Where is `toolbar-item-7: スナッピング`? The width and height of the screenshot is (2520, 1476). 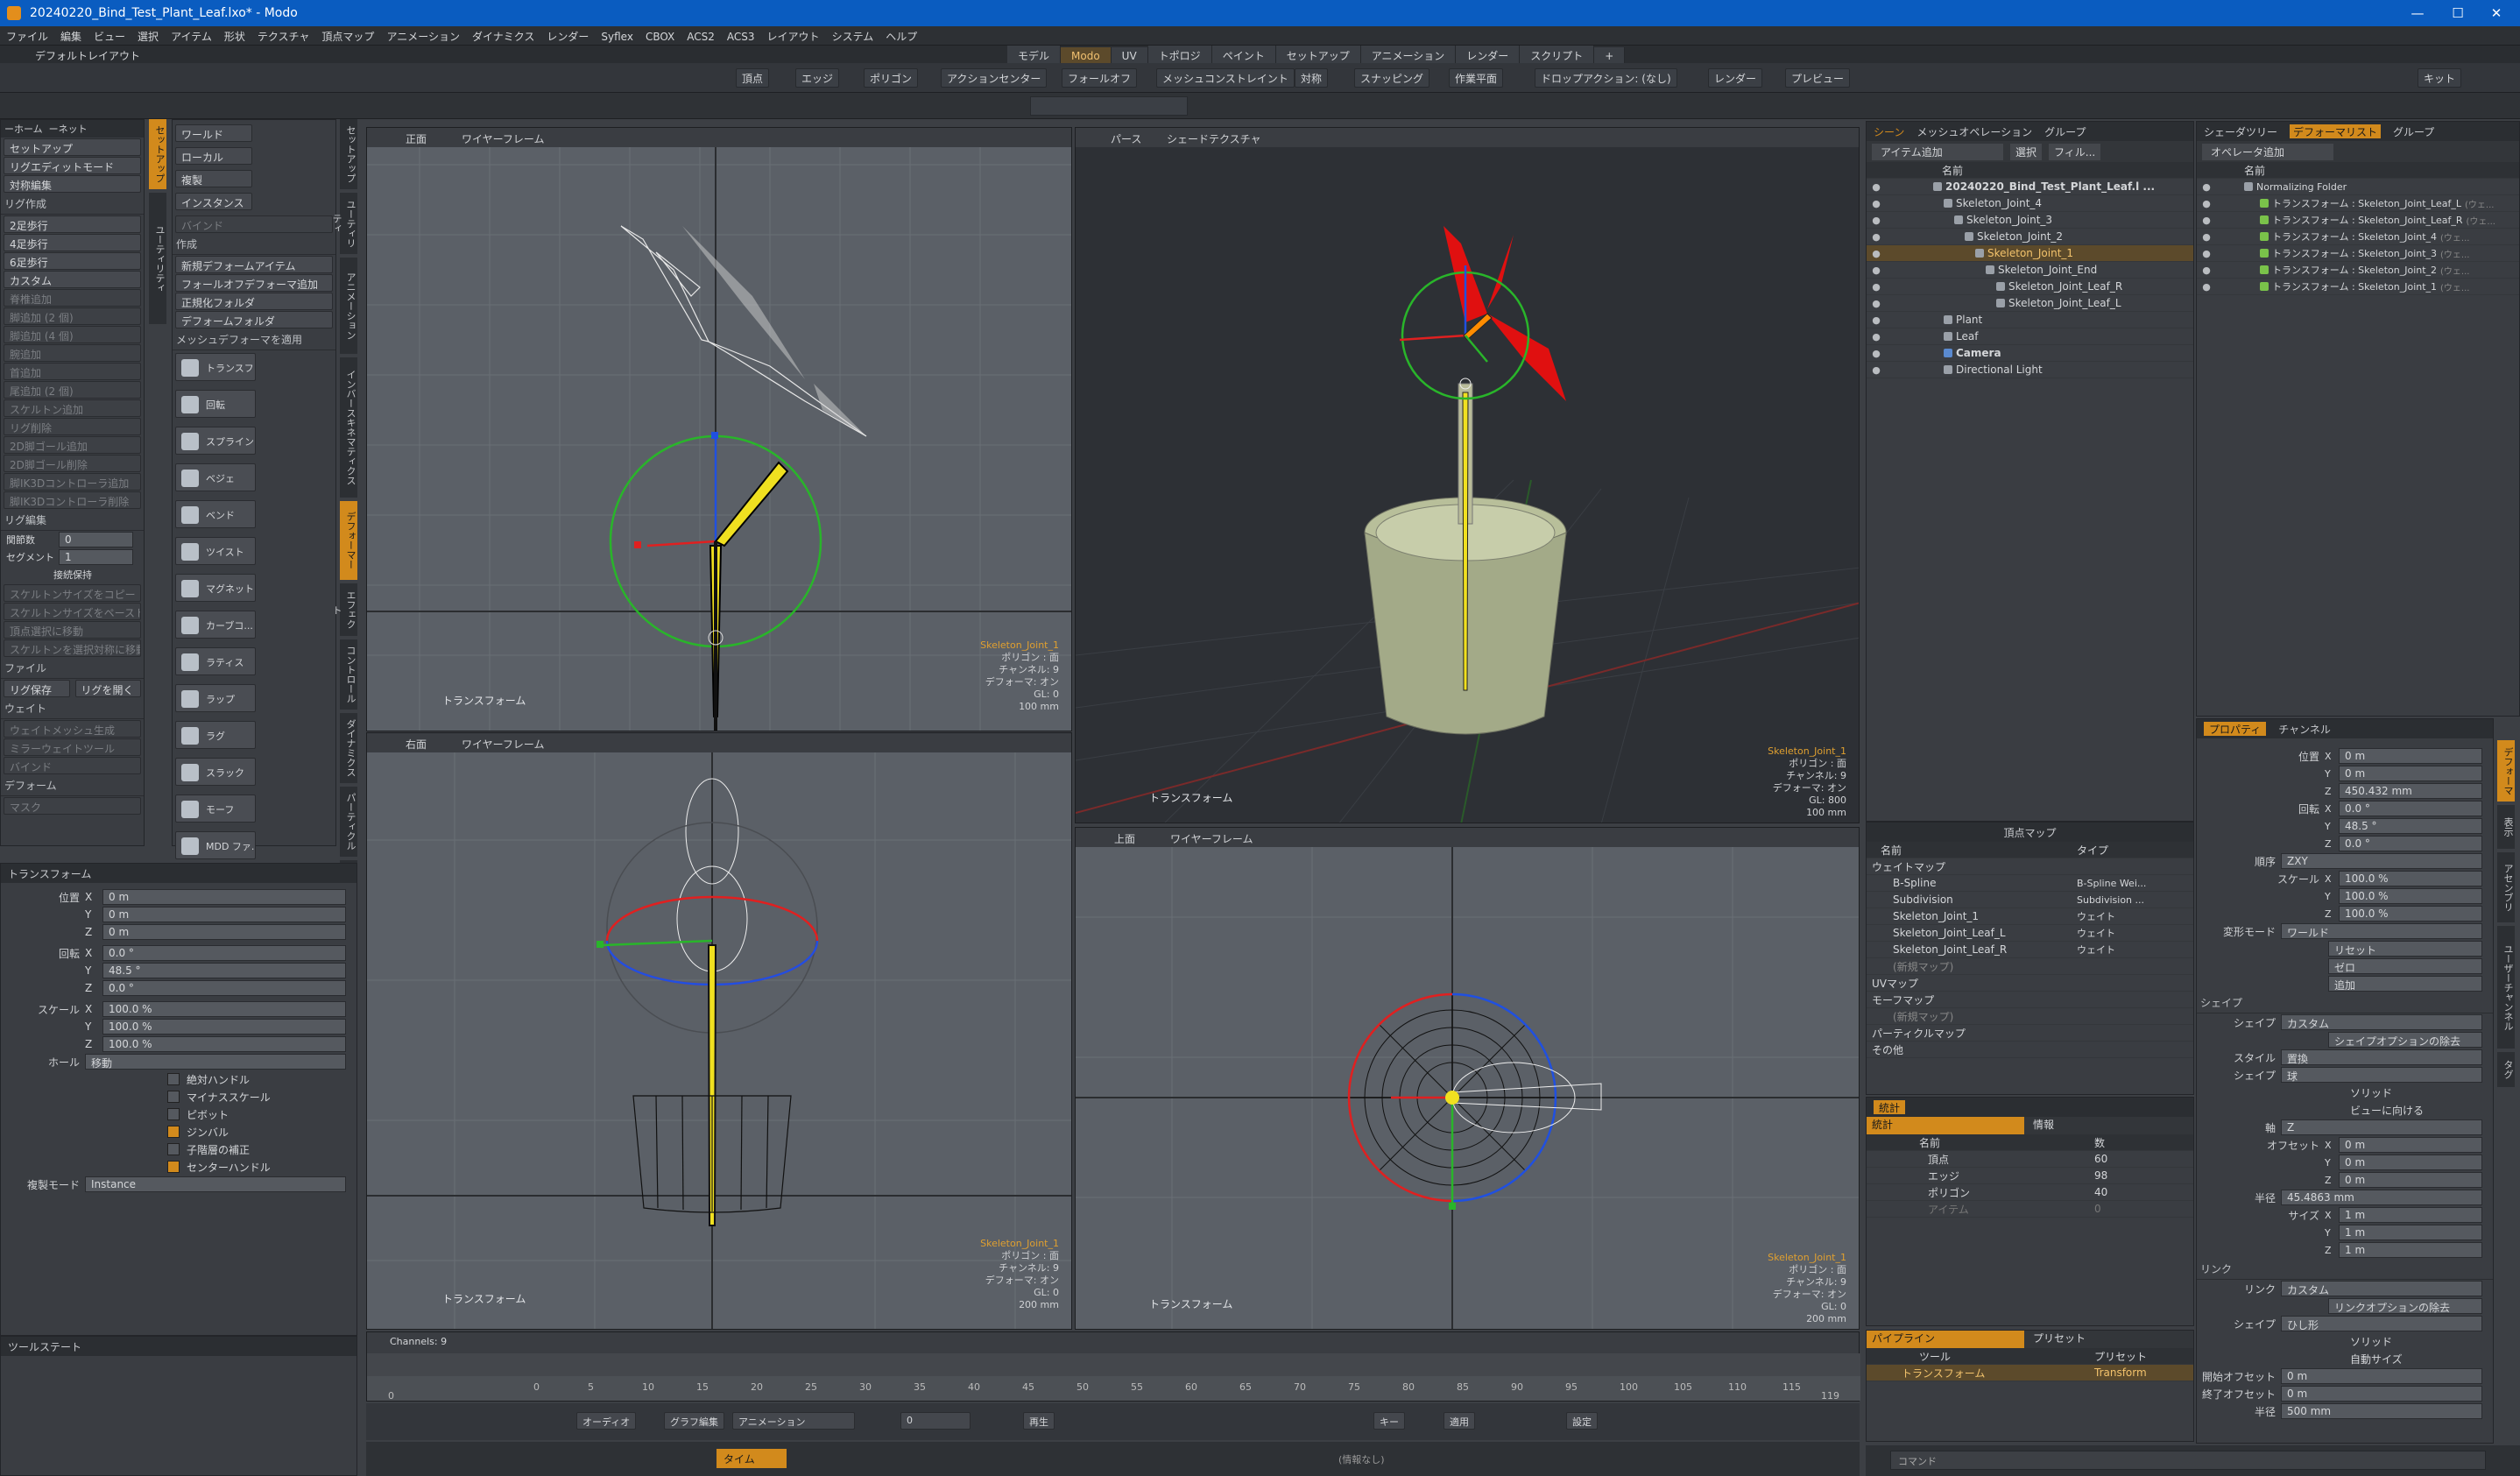
toolbar-item-7: スナッピング is located at coordinates (1392, 78).